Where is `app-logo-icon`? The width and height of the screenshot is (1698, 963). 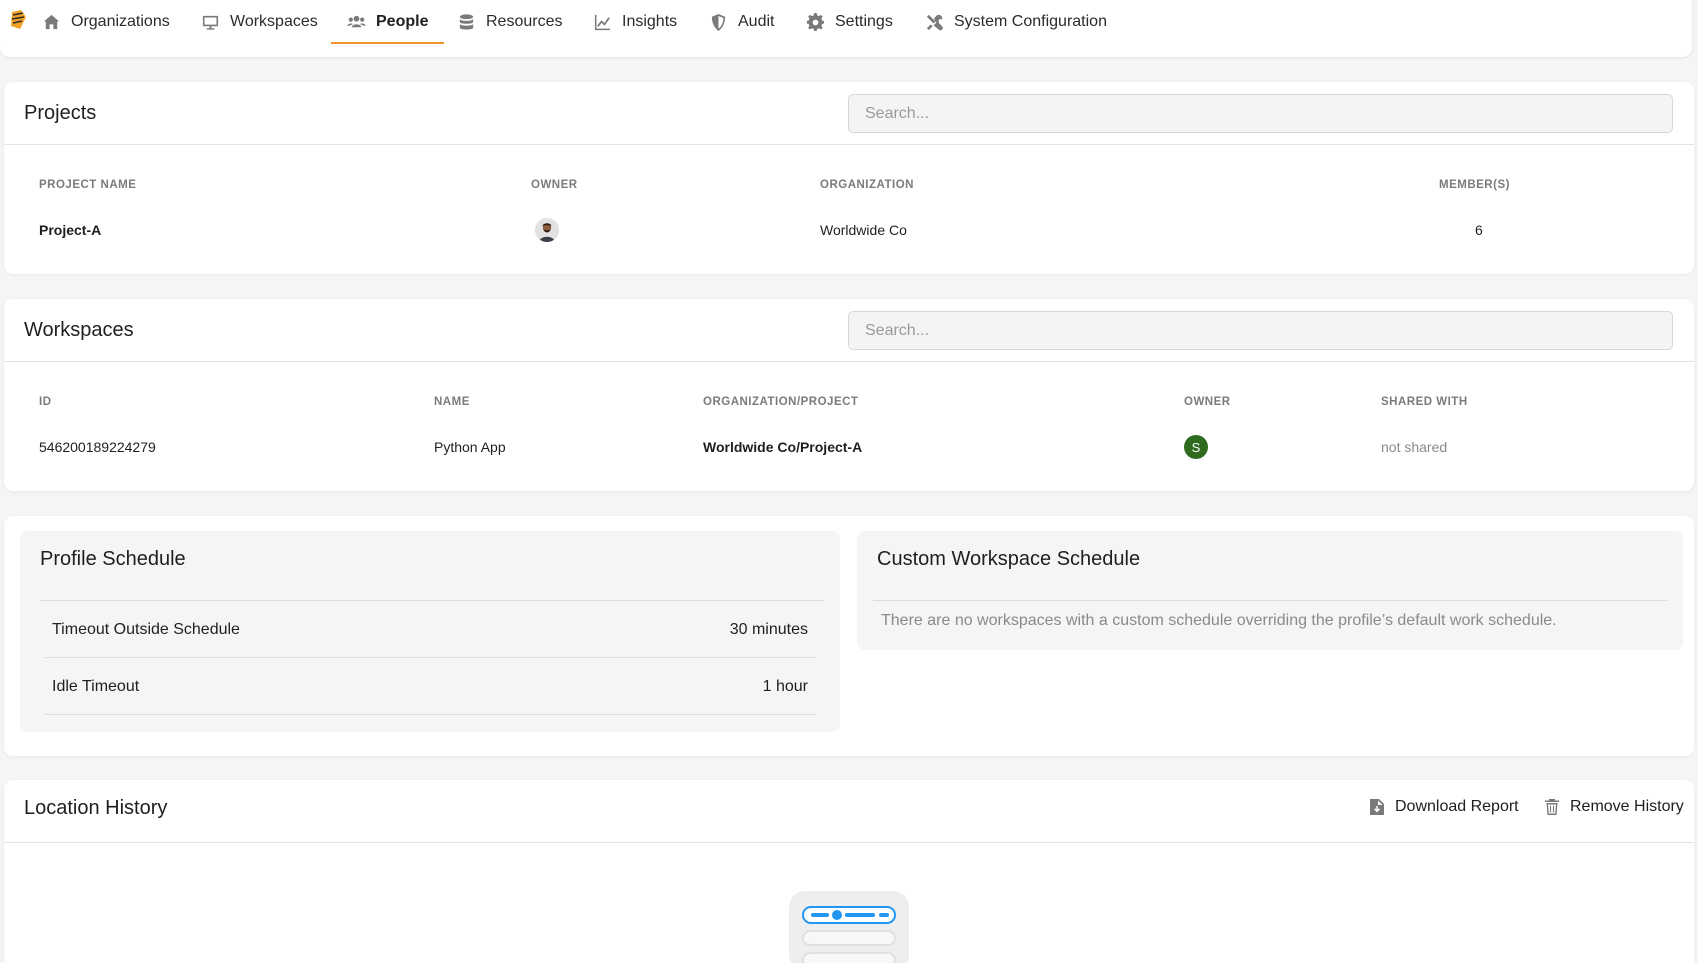 app-logo-icon is located at coordinates (18, 20).